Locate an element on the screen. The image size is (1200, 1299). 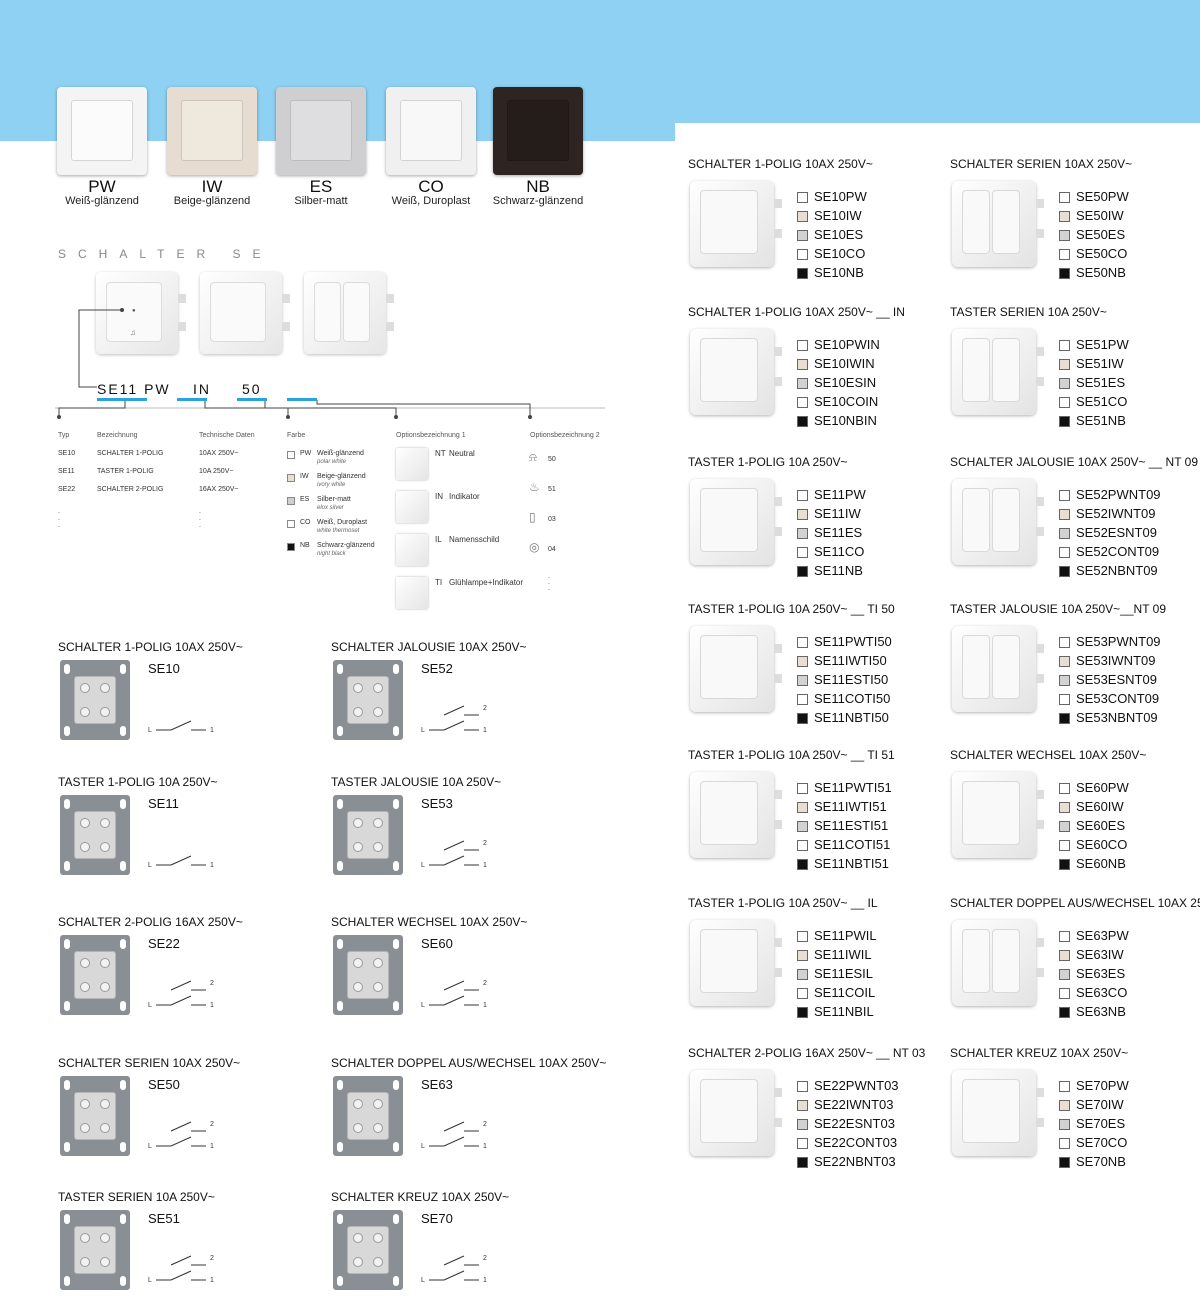
finish-list-de: Weiß, Duroplast is located at coordinates (342, 522).